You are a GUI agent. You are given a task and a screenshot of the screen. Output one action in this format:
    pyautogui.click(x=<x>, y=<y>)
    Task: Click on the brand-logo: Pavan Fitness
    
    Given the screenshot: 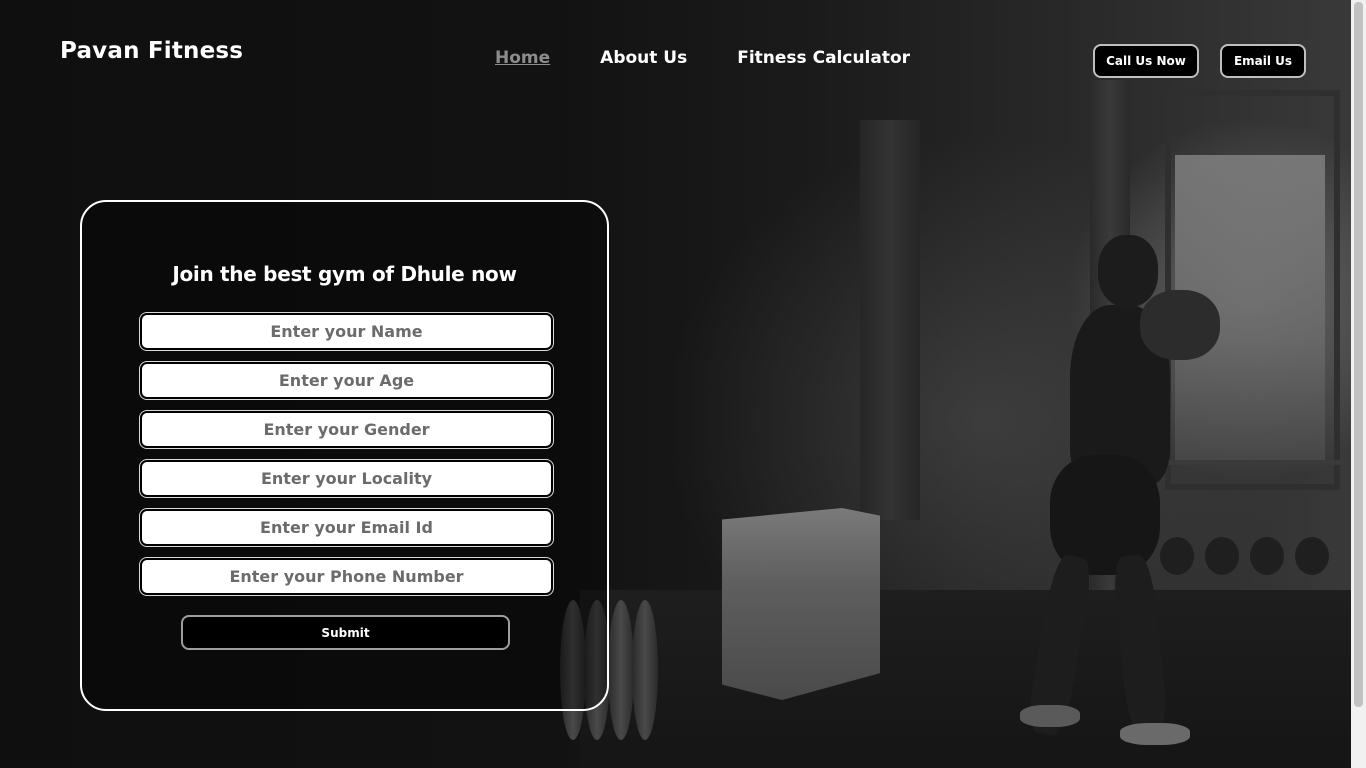 What is the action you would take?
    pyautogui.click(x=151, y=51)
    